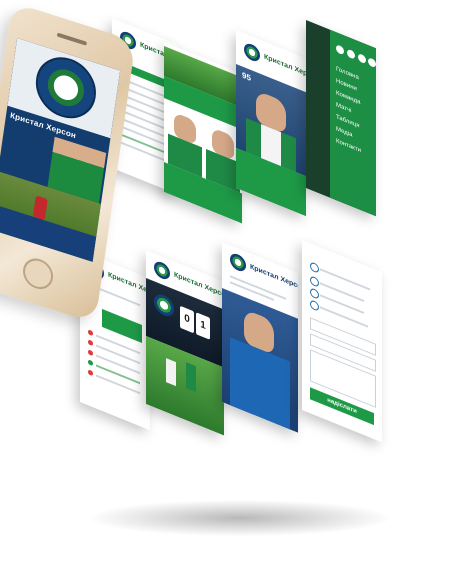  I want to click on phone-speaker, so click(72, 39).